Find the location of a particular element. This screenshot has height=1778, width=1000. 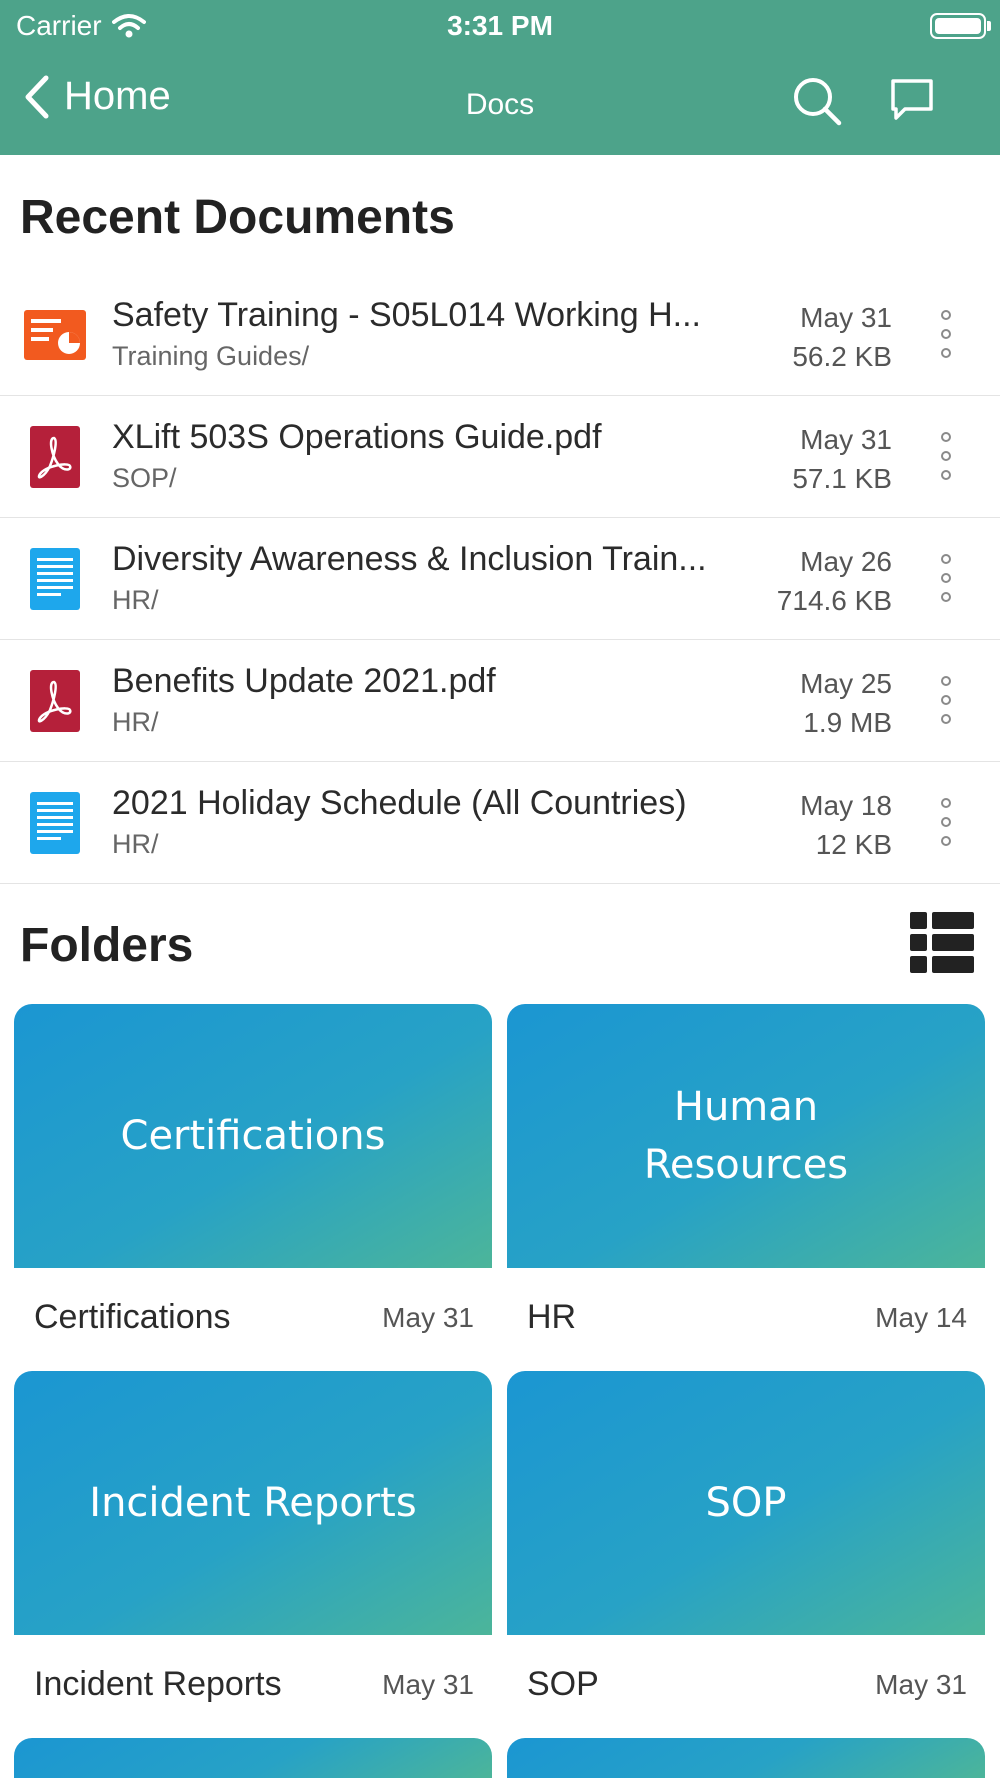

status-time: 3:31 PM is located at coordinates (500, 25).